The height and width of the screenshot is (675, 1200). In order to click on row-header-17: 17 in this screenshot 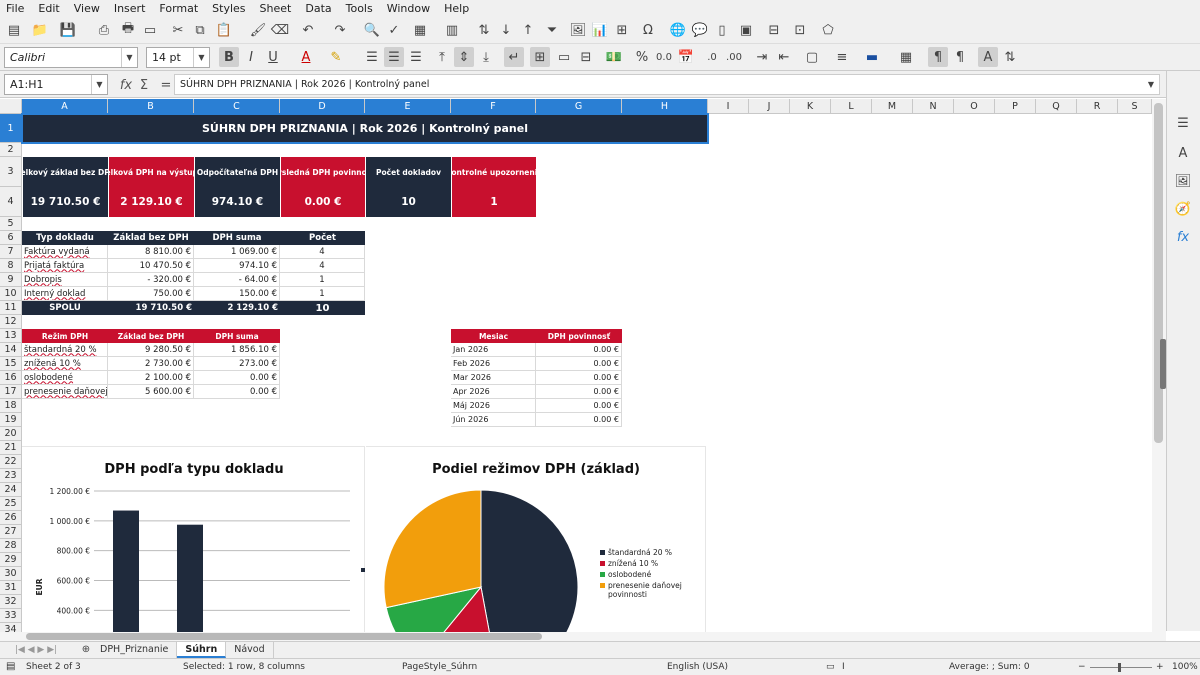, I will do `click(11, 392)`.